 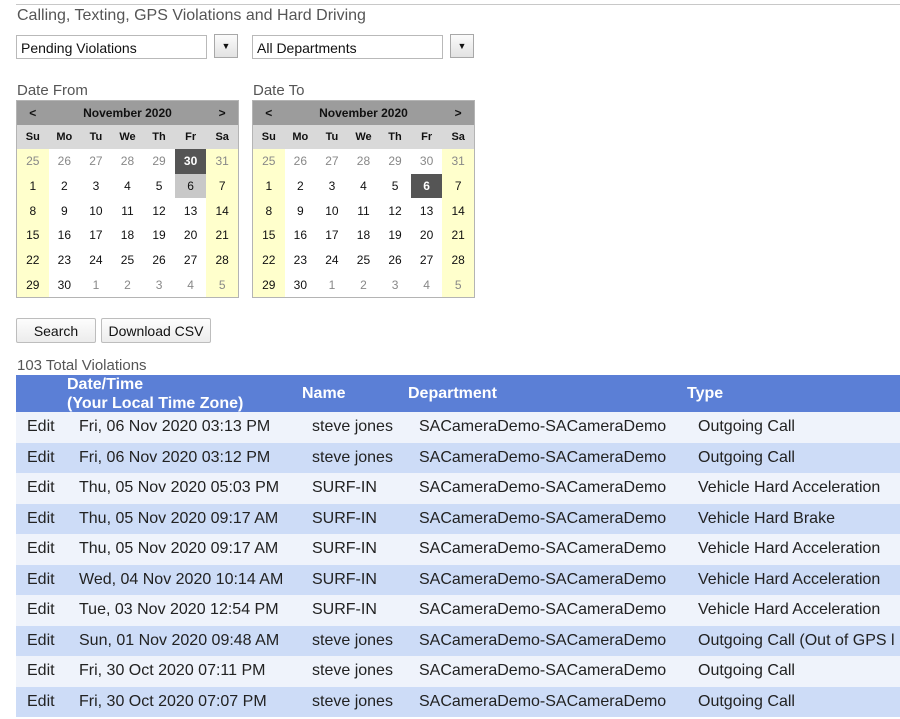 I want to click on column-header-datetime: Date/Time (Your Local Time Zone), so click(x=155, y=394).